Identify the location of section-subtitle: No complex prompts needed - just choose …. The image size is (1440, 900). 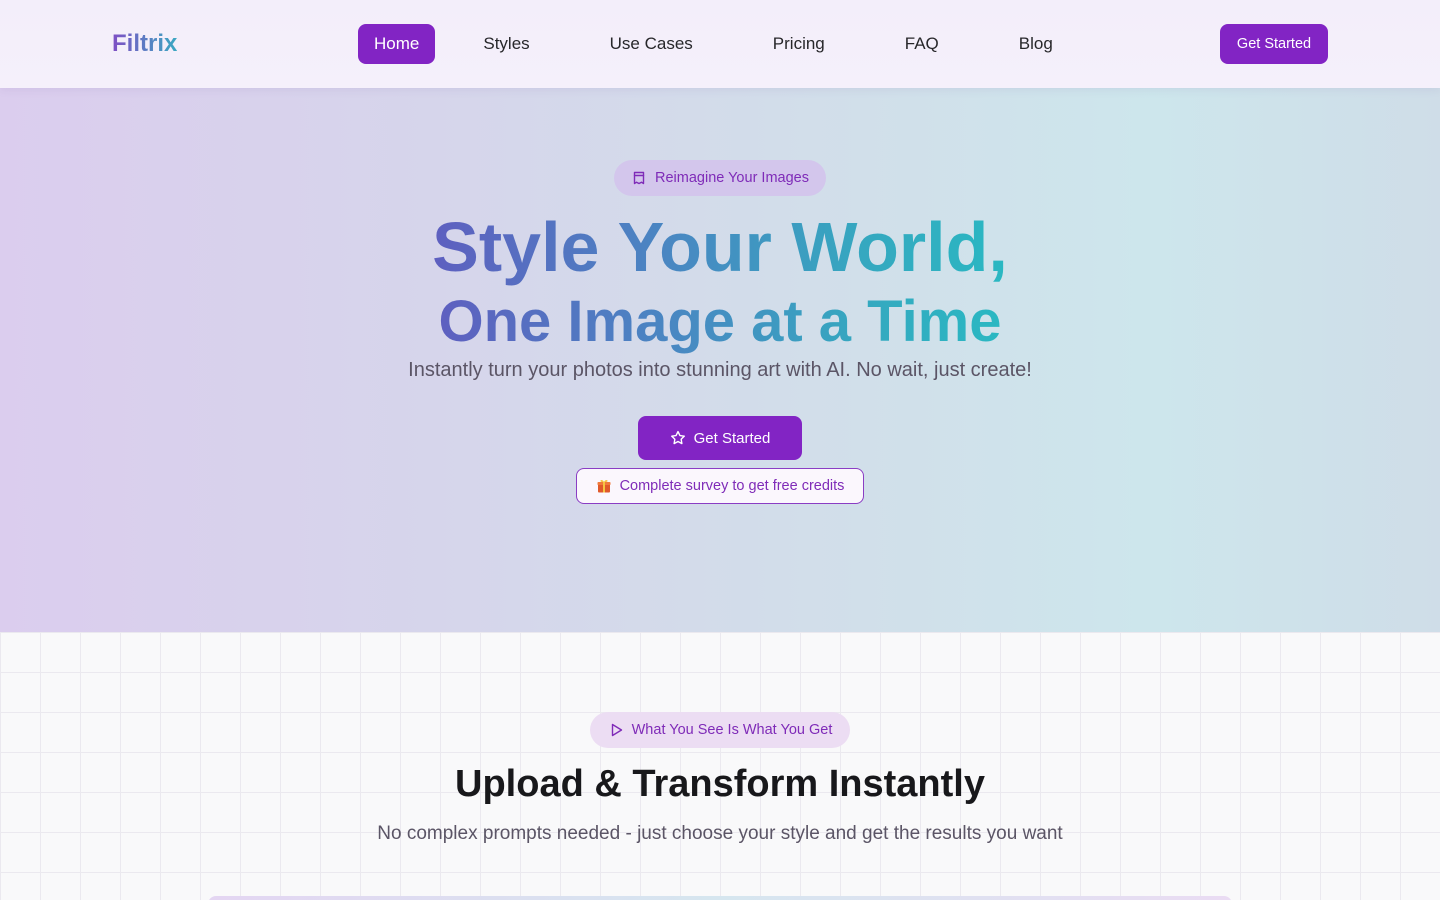
(720, 833).